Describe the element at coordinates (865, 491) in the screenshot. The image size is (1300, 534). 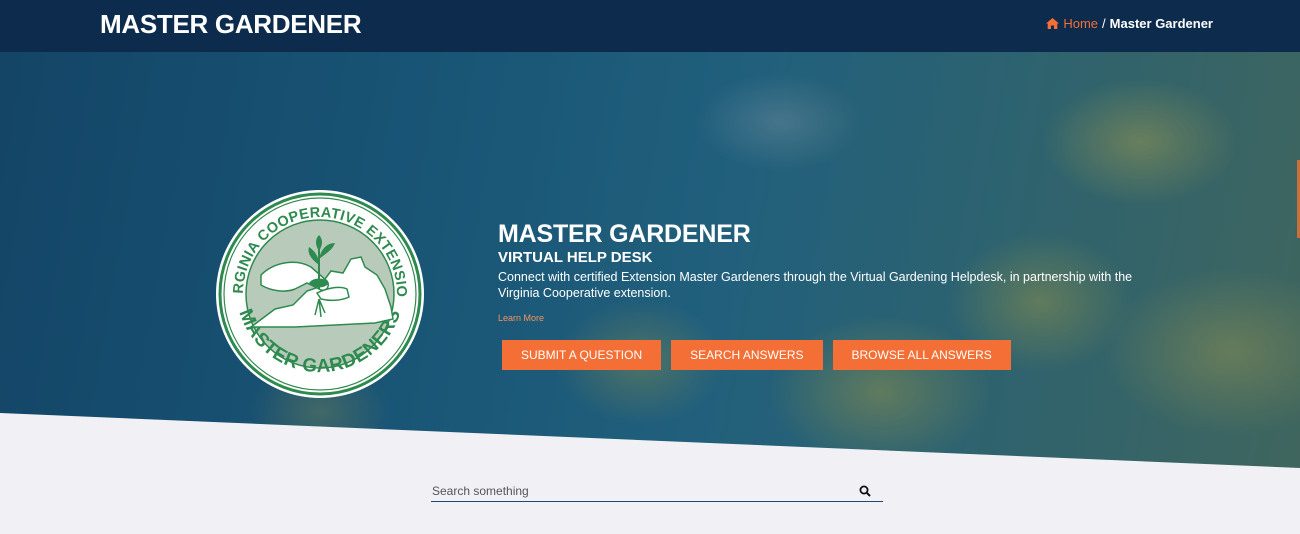
I see `search-icon` at that location.